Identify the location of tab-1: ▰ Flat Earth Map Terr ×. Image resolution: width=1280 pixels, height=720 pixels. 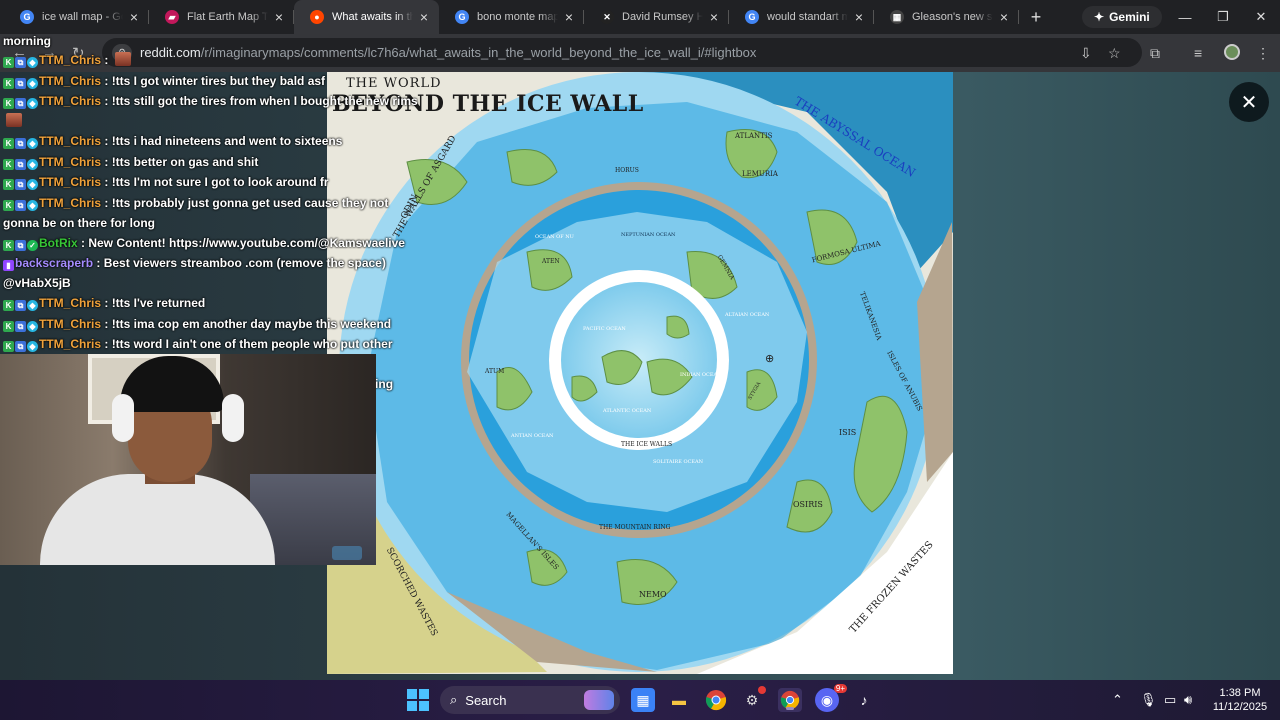
(221, 17).